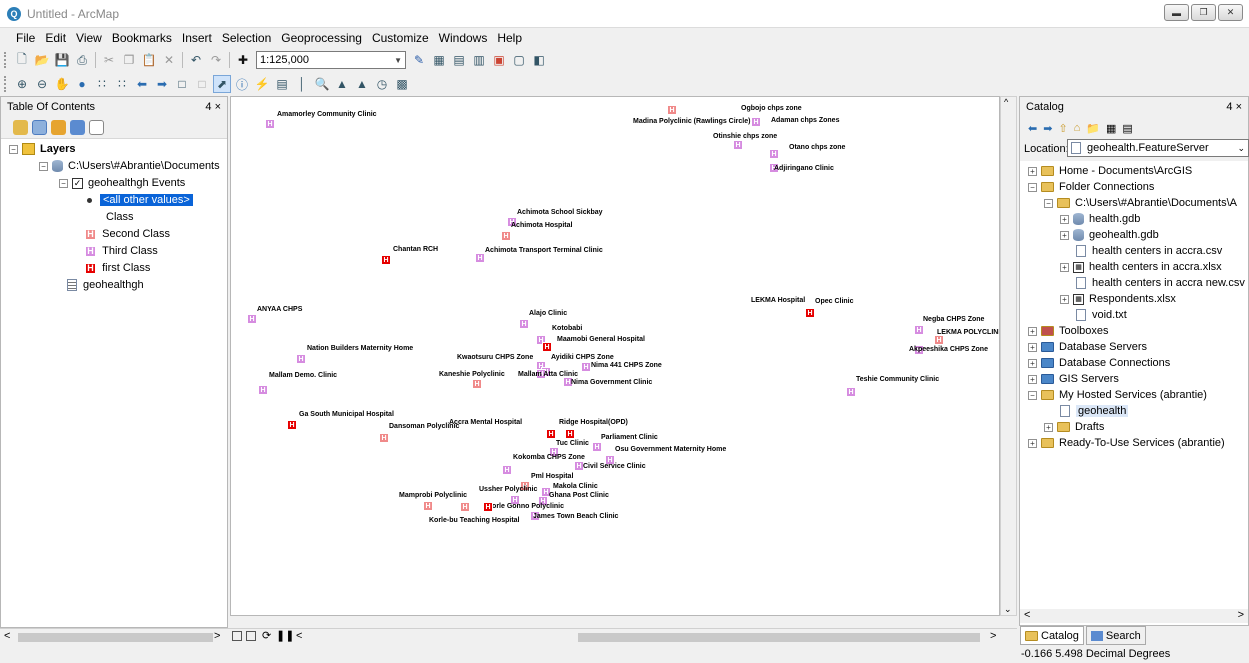 The image size is (1249, 663). What do you see at coordinates (149, 60) in the screenshot?
I see `paste-icon: 📋` at bounding box center [149, 60].